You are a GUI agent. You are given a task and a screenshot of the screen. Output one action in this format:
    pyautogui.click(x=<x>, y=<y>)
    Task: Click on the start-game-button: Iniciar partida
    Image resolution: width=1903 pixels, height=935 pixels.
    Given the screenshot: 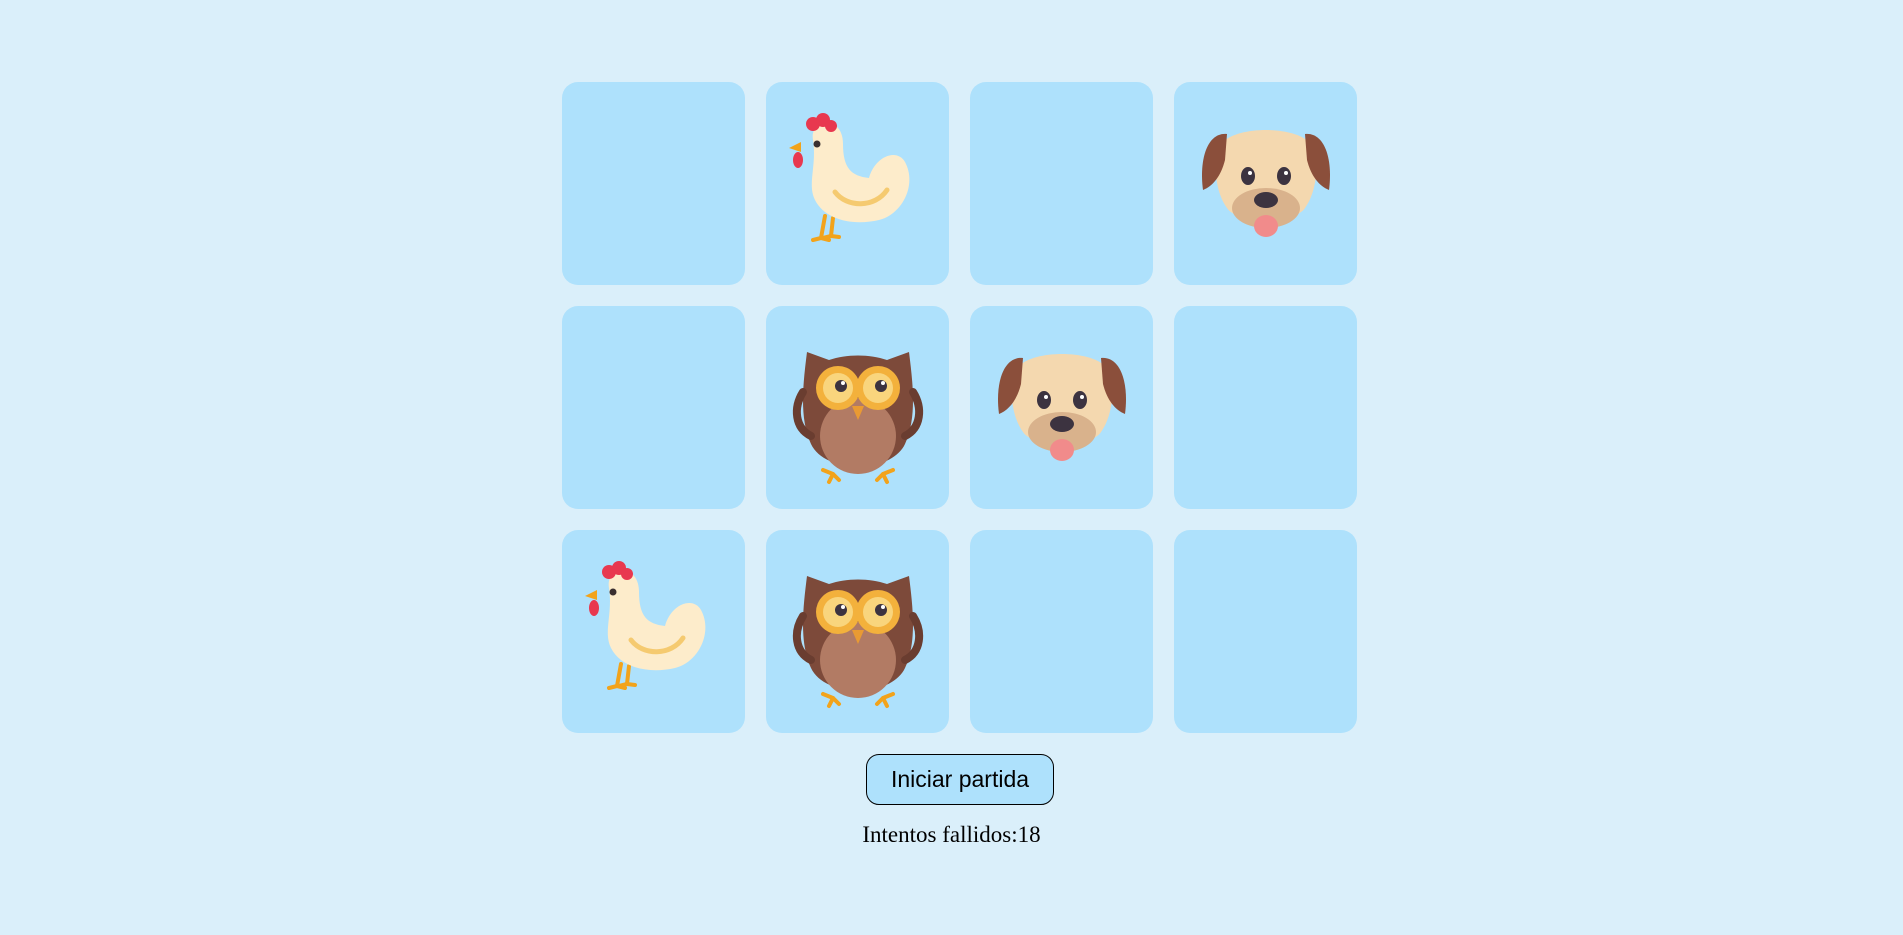 What is the action you would take?
    pyautogui.click(x=960, y=779)
    